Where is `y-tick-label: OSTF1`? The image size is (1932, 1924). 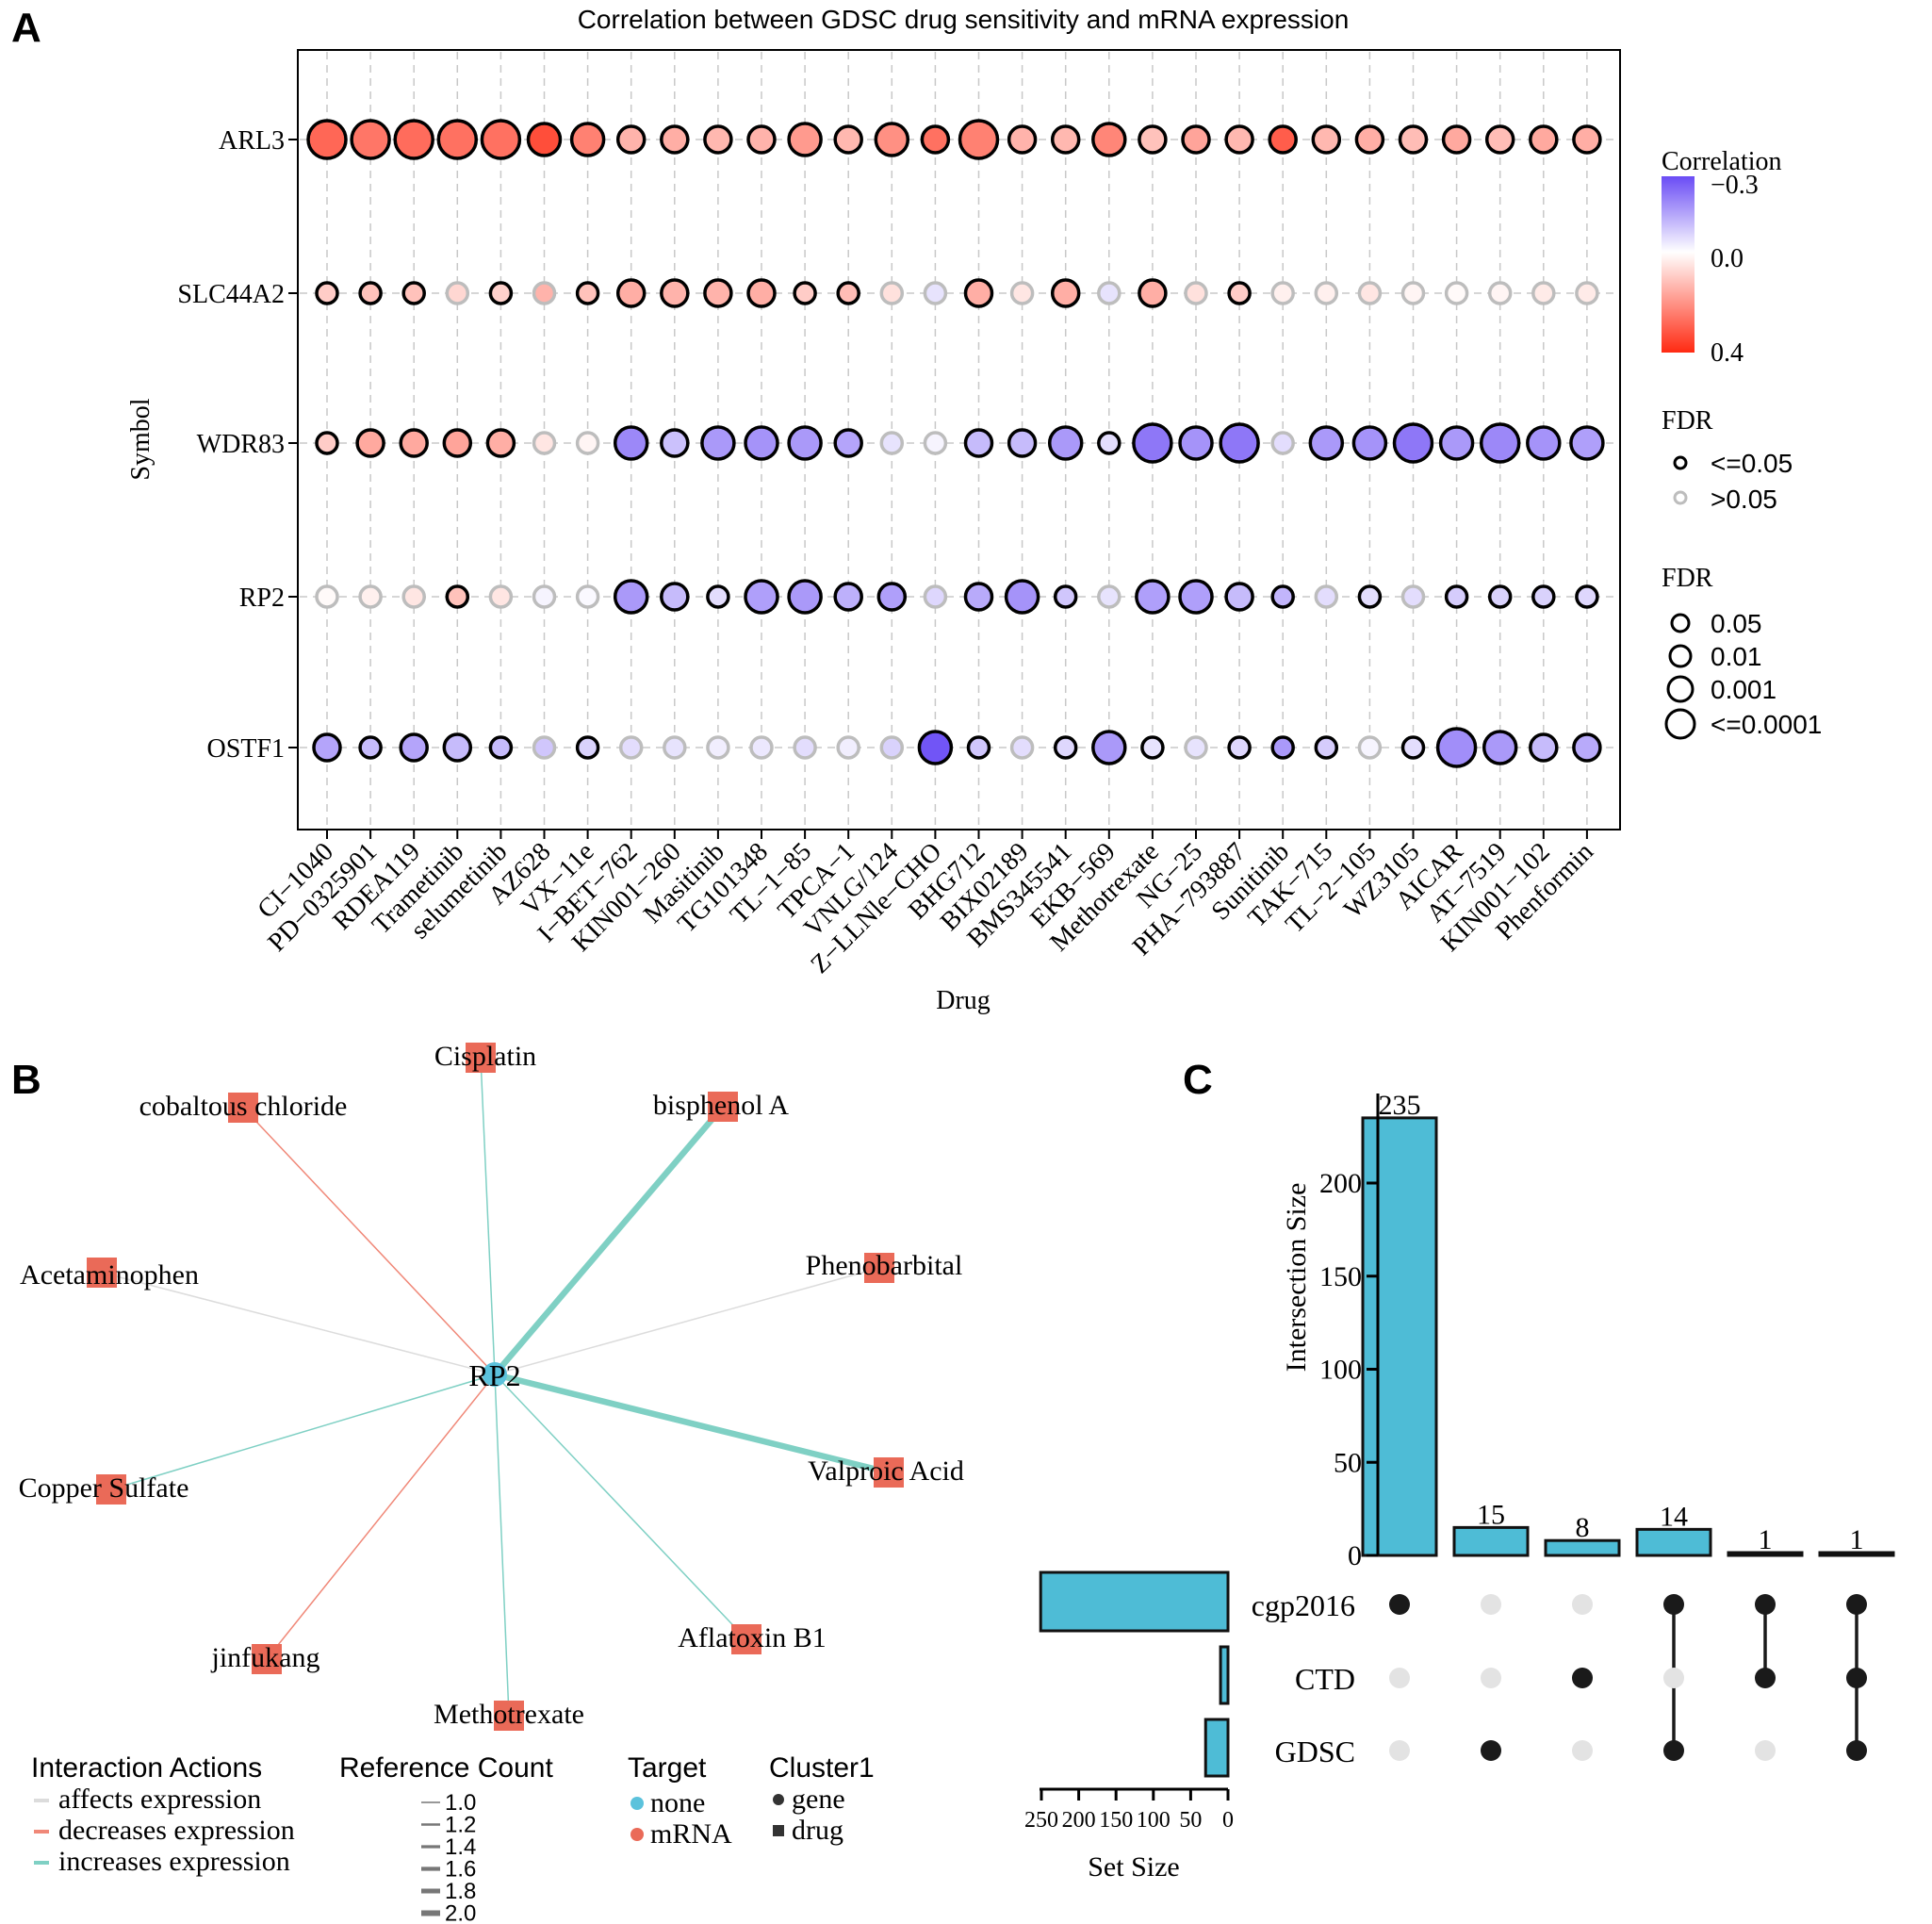
y-tick-label: OSTF1 is located at coordinates (246, 749).